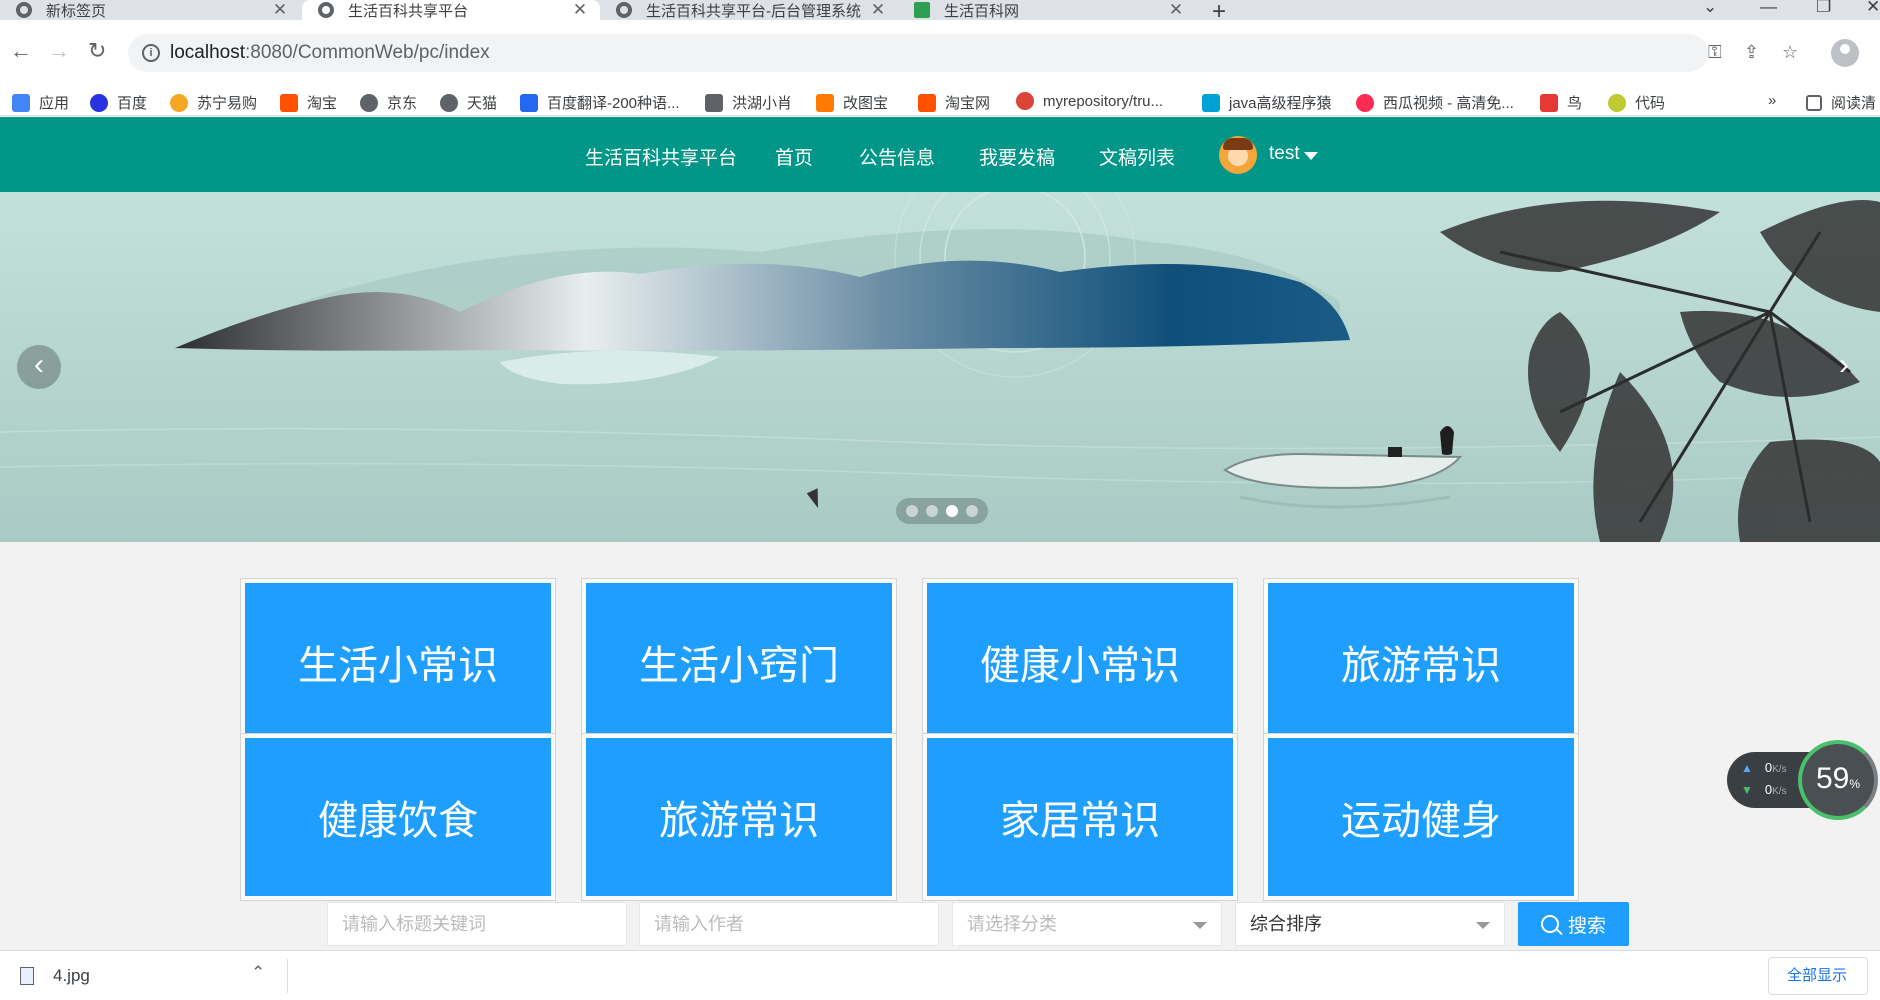 The height and width of the screenshot is (1000, 1880). What do you see at coordinates (118, 102) in the screenshot?
I see `bookmark-baidu: 百度` at bounding box center [118, 102].